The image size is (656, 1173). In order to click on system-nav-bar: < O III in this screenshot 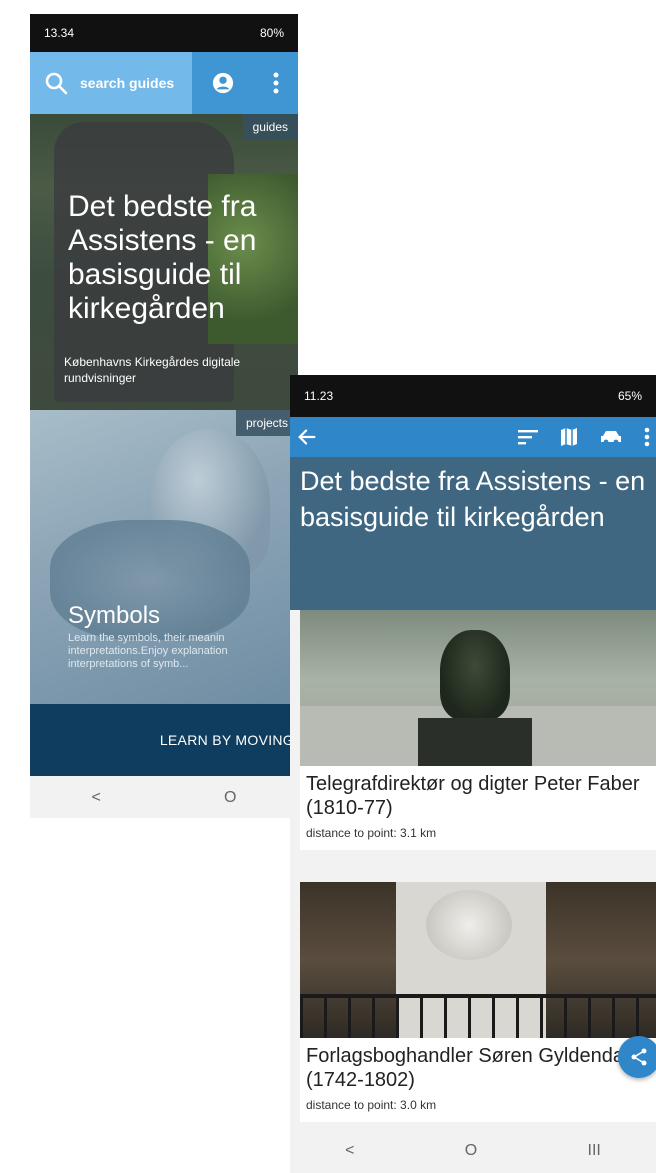, I will do `click(473, 1151)`.